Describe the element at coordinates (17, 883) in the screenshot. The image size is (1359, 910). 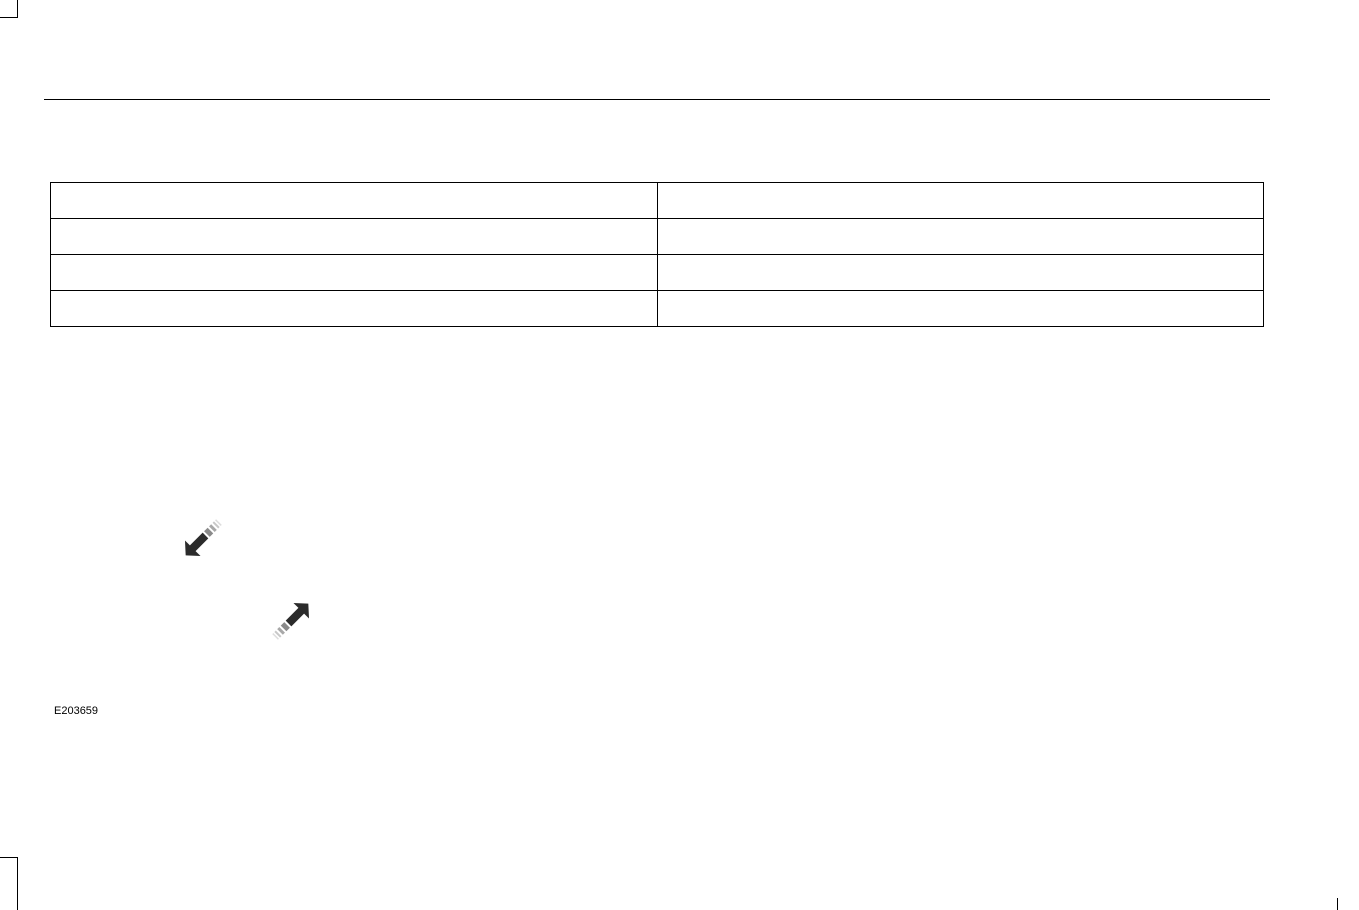
I see `crop-mark-bottom-left-vertical` at that location.